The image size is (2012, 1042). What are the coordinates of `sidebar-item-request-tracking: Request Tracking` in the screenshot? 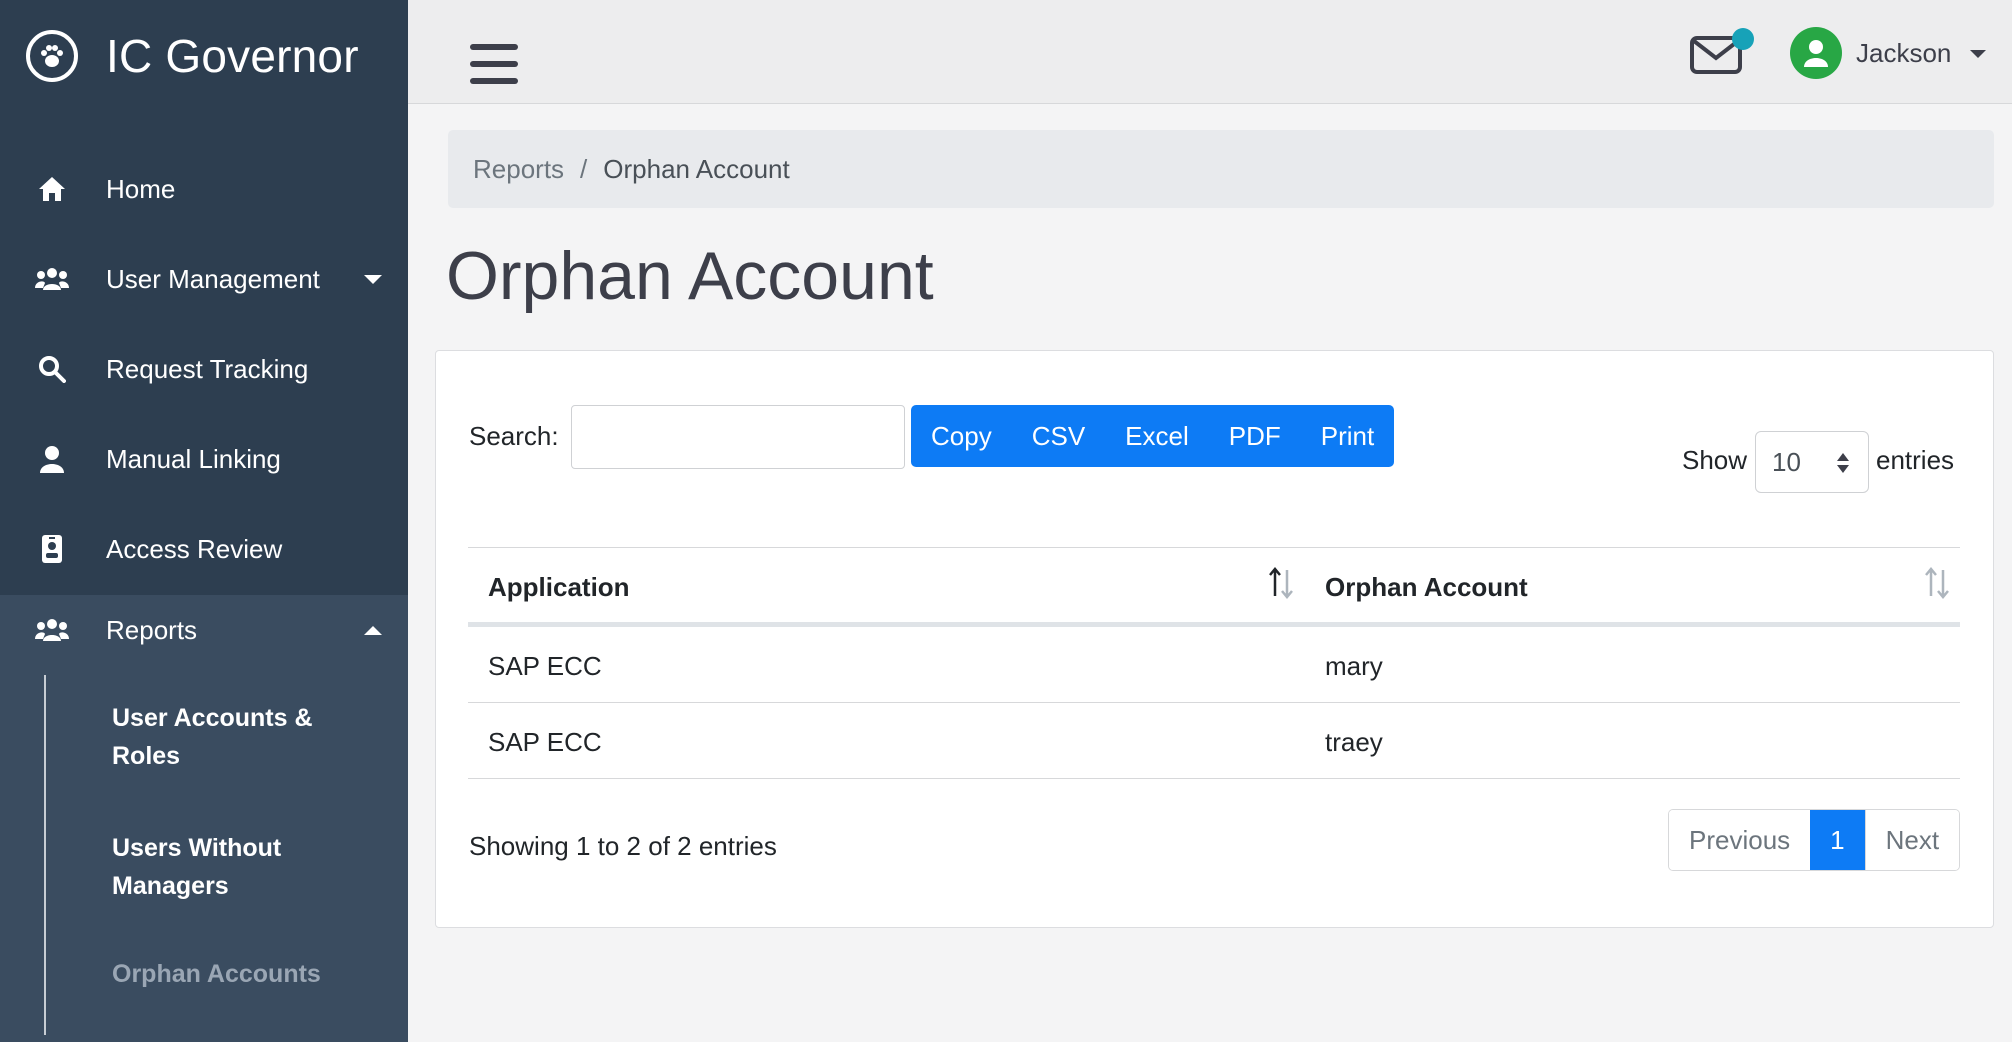 It's located at (204, 369).